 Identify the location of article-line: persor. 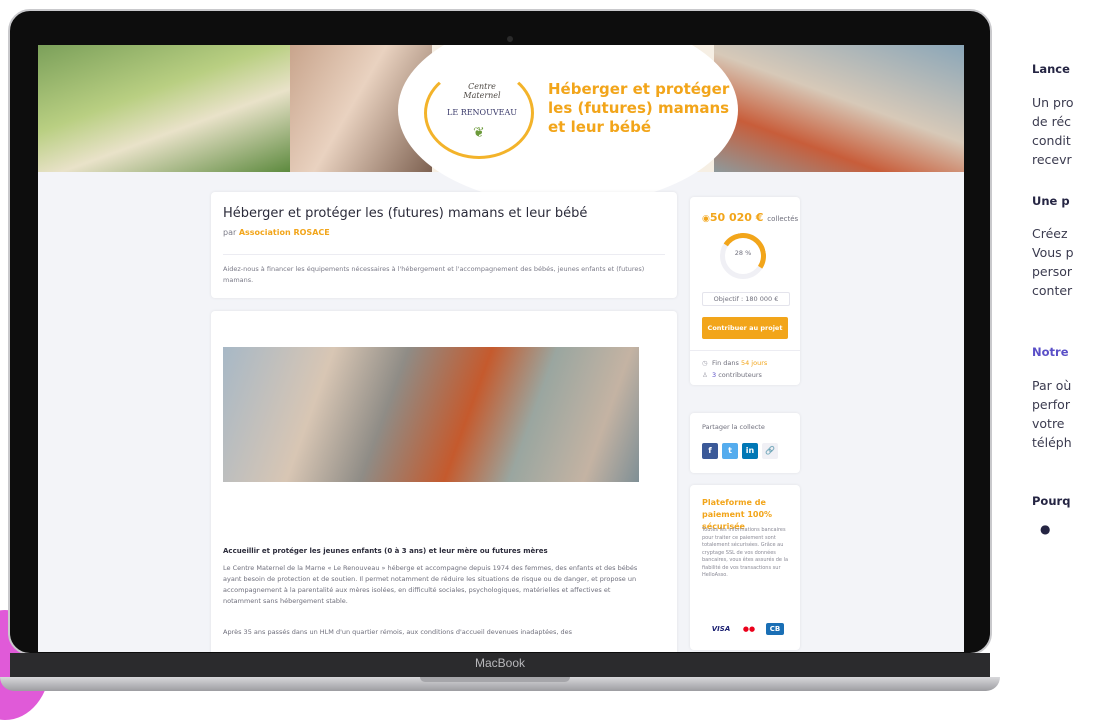
(1052, 271).